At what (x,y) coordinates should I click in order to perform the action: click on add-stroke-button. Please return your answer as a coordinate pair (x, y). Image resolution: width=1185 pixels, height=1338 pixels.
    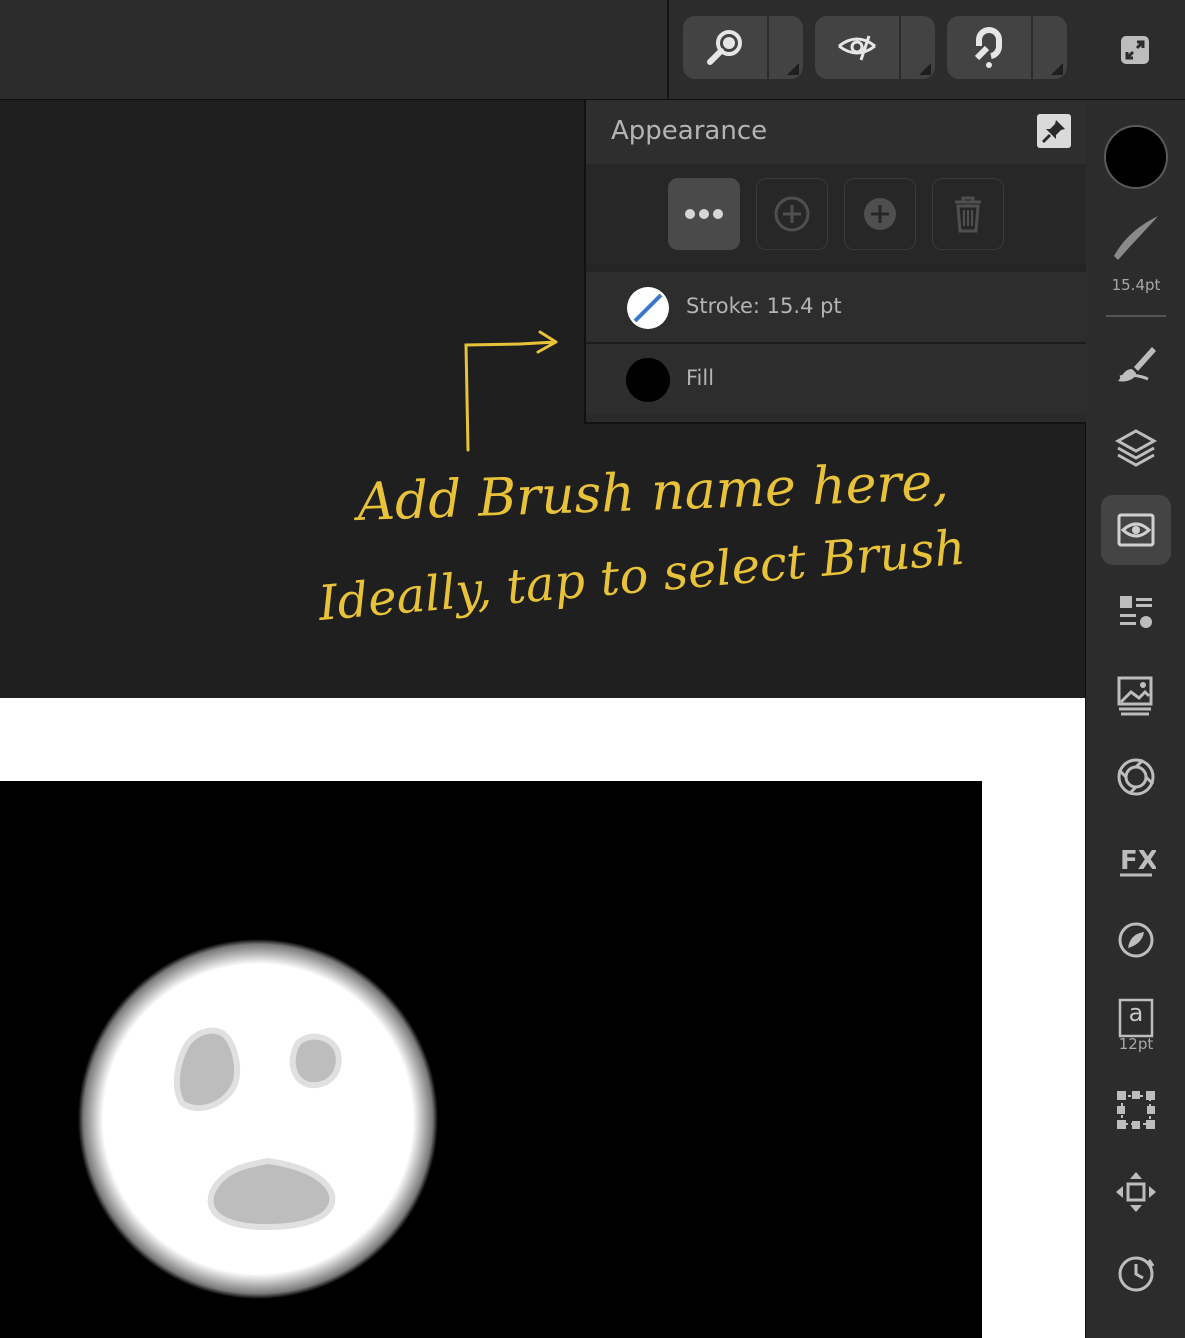
    Looking at the image, I should click on (792, 214).